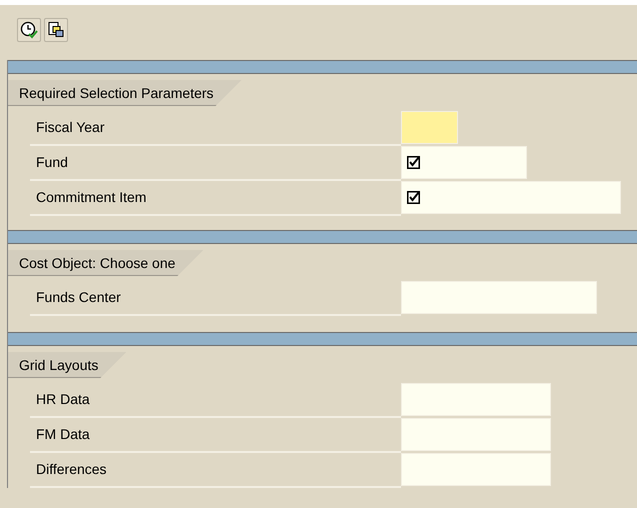  I want to click on field-label: Funds Center, so click(78, 297).